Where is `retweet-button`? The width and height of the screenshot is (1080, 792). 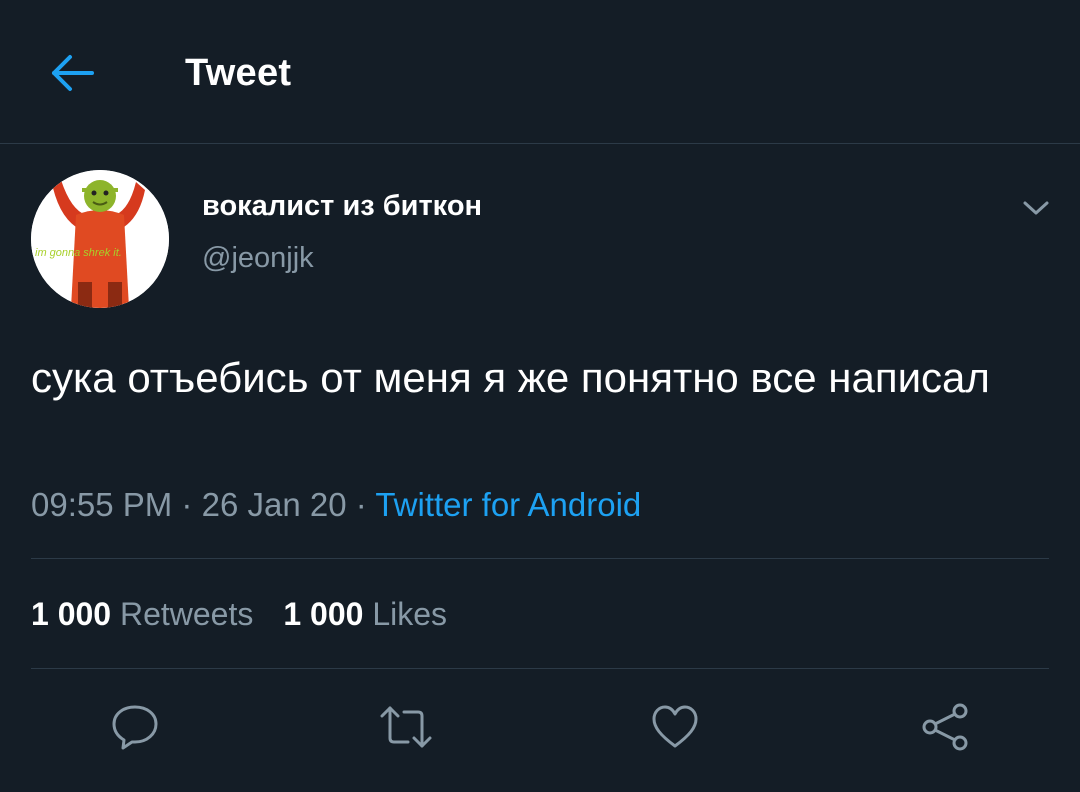
retweet-button is located at coordinates (405, 727).